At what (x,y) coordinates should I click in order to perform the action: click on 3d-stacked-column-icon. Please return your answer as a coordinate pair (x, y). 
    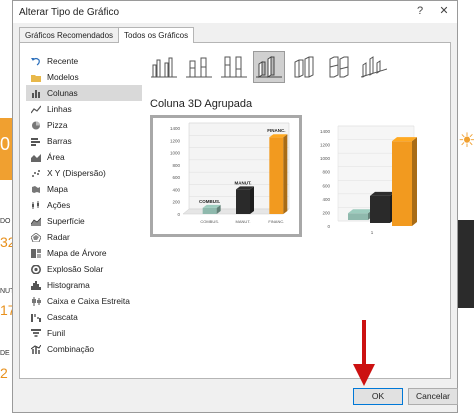
    Looking at the image, I should click on (304, 67).